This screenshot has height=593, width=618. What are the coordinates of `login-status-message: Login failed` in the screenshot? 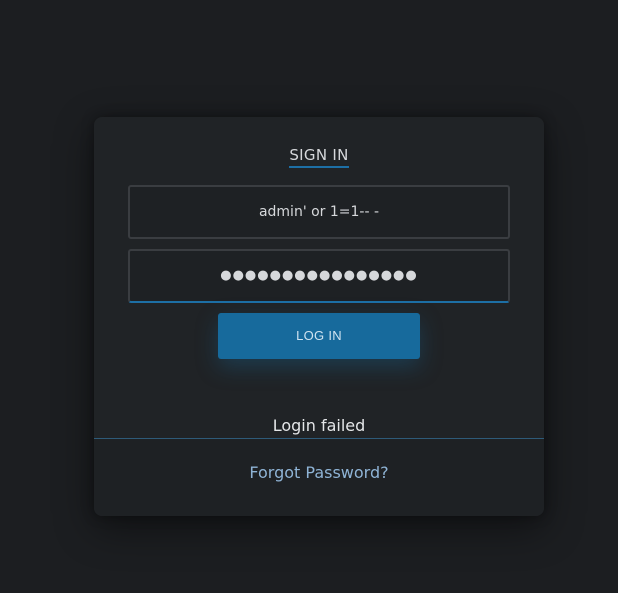 It's located at (319, 425).